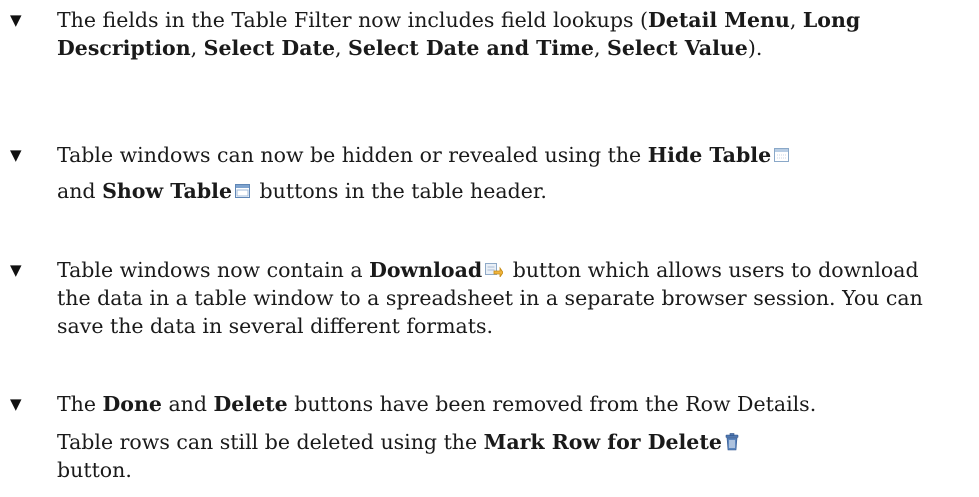 The width and height of the screenshot is (979, 497). I want to click on bold-term: Select Date, so click(269, 48).